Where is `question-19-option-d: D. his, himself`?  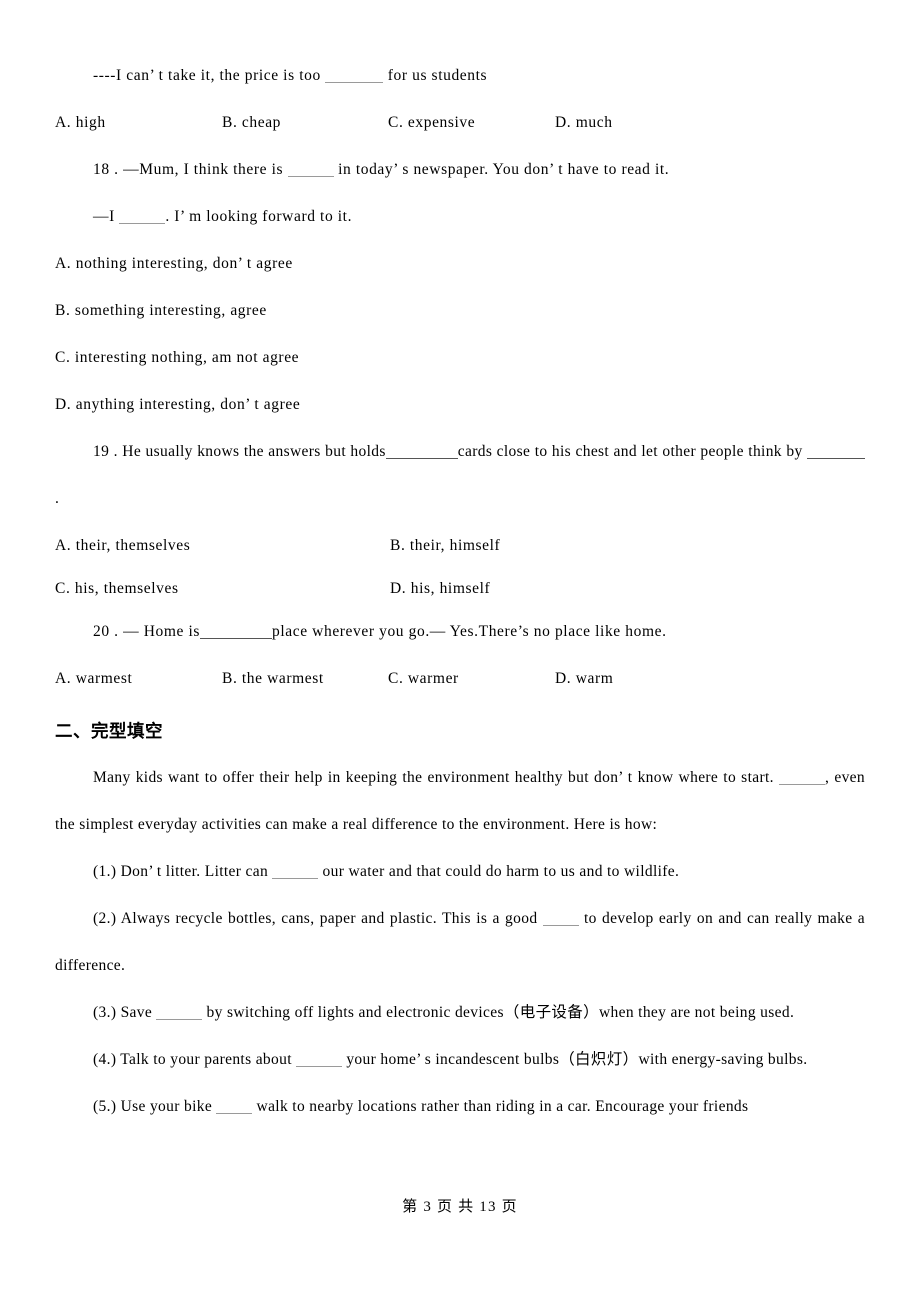 question-19-option-d: D. his, himself is located at coordinates (440, 588).